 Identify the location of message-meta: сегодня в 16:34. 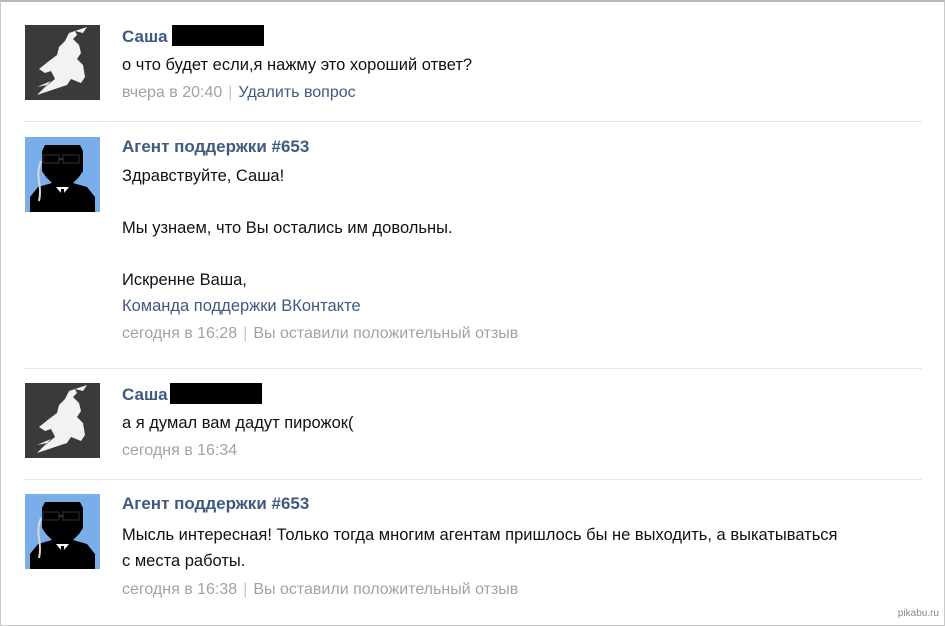
(522, 451).